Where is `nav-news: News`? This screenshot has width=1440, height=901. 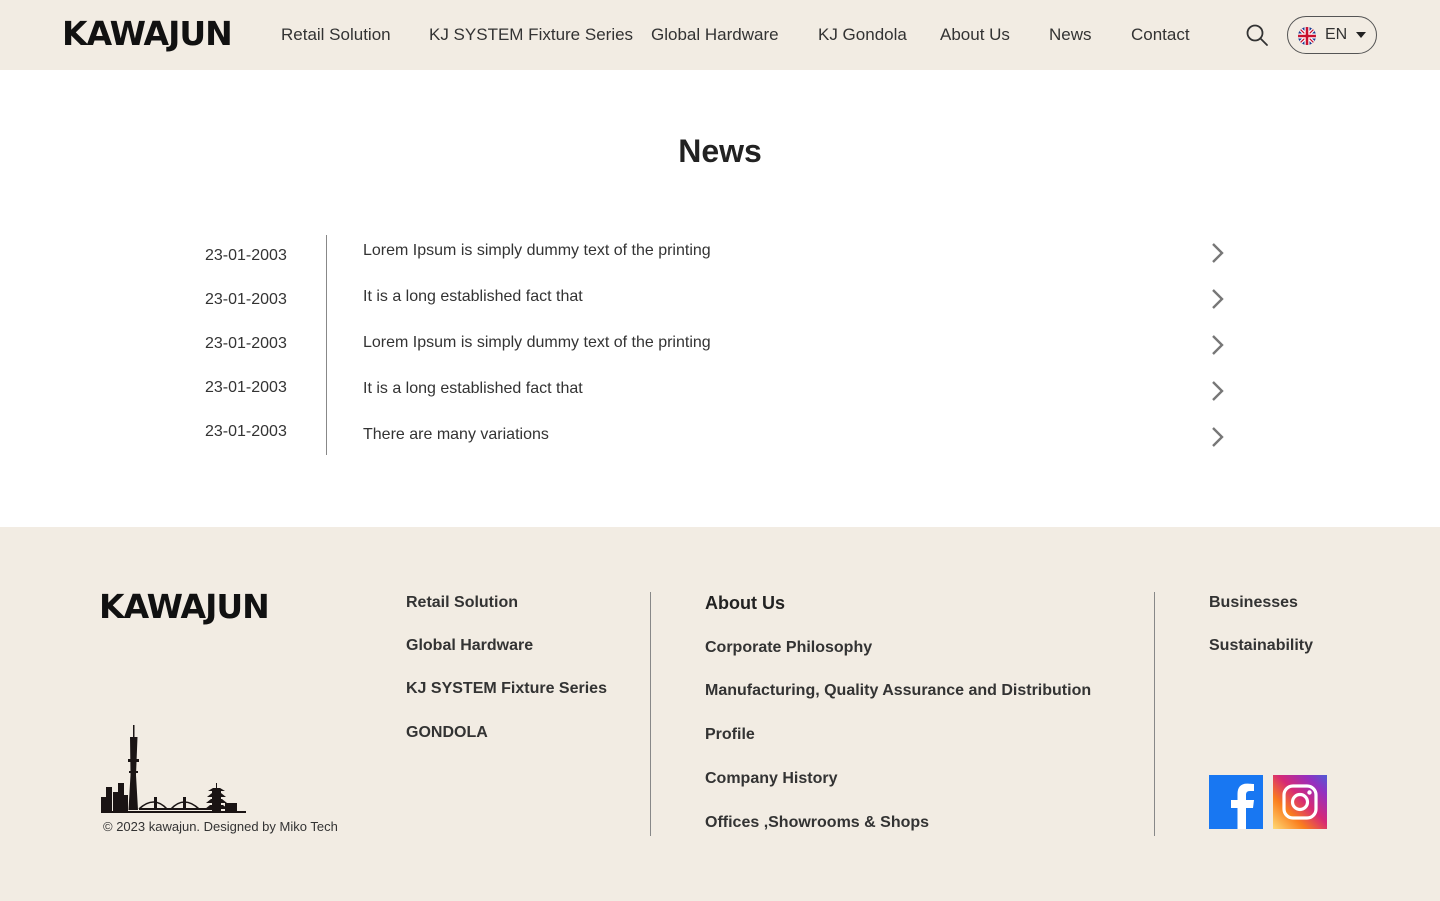 nav-news: News is located at coordinates (1070, 35).